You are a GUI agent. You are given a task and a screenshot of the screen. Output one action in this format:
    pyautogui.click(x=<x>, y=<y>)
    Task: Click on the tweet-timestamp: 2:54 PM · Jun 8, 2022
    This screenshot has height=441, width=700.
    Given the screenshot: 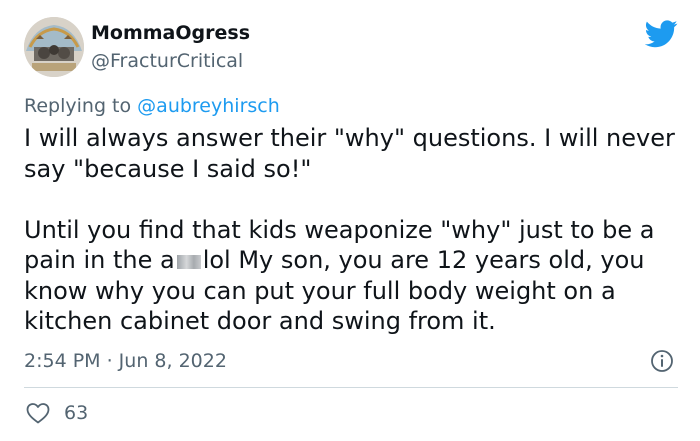 What is the action you would take?
    pyautogui.click(x=125, y=361)
    